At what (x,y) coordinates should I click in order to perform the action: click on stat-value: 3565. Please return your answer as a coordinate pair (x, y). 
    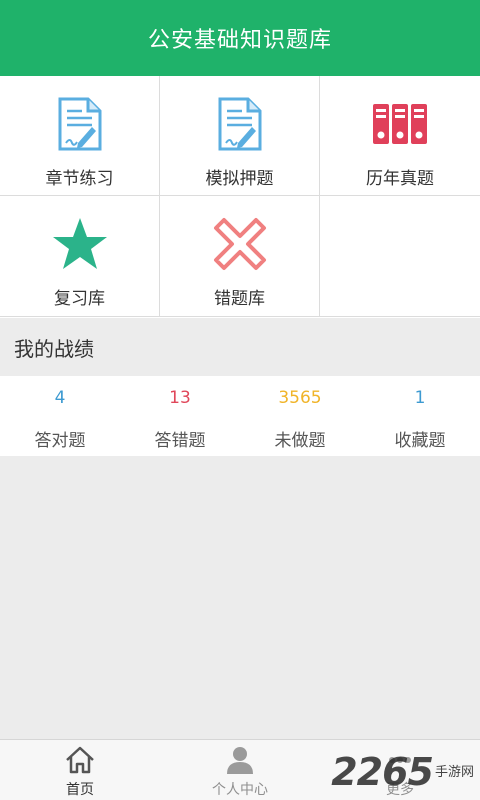
    Looking at the image, I should click on (300, 398).